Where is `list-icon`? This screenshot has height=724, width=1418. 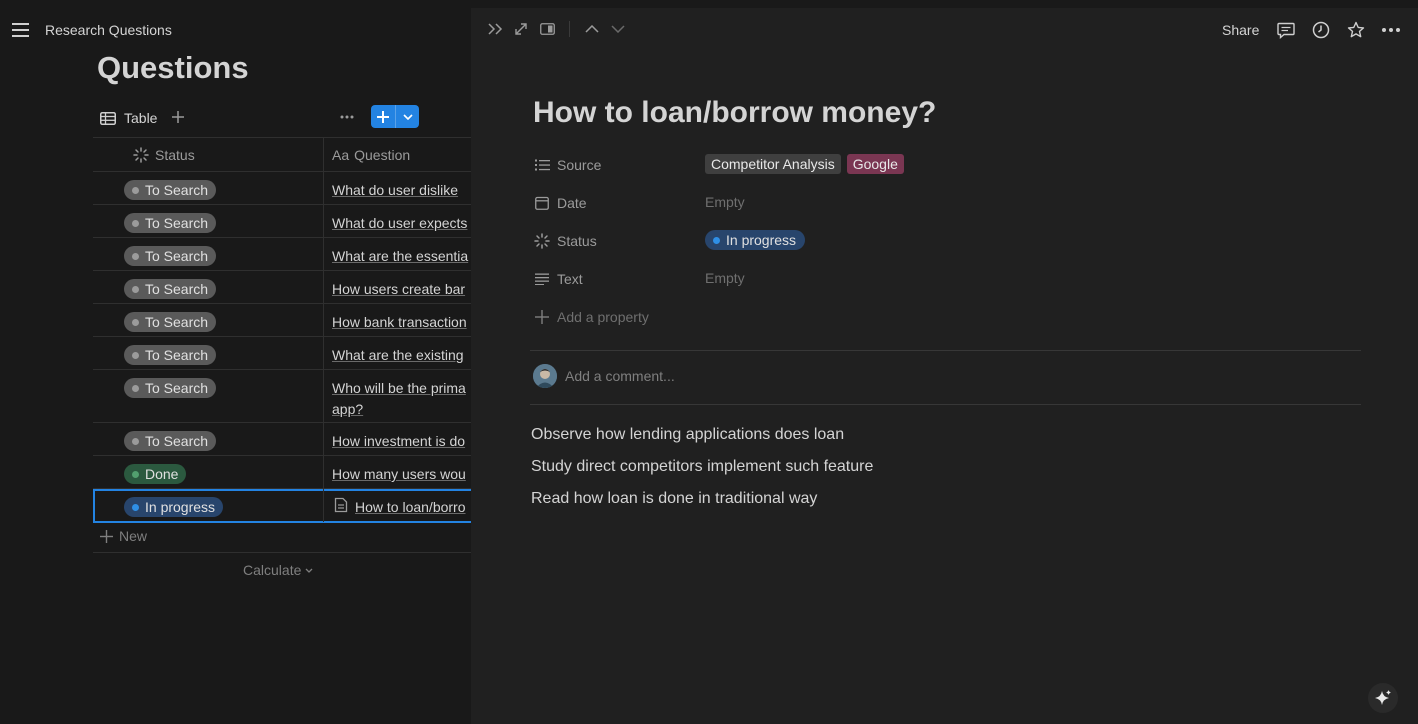
list-icon is located at coordinates (542, 165).